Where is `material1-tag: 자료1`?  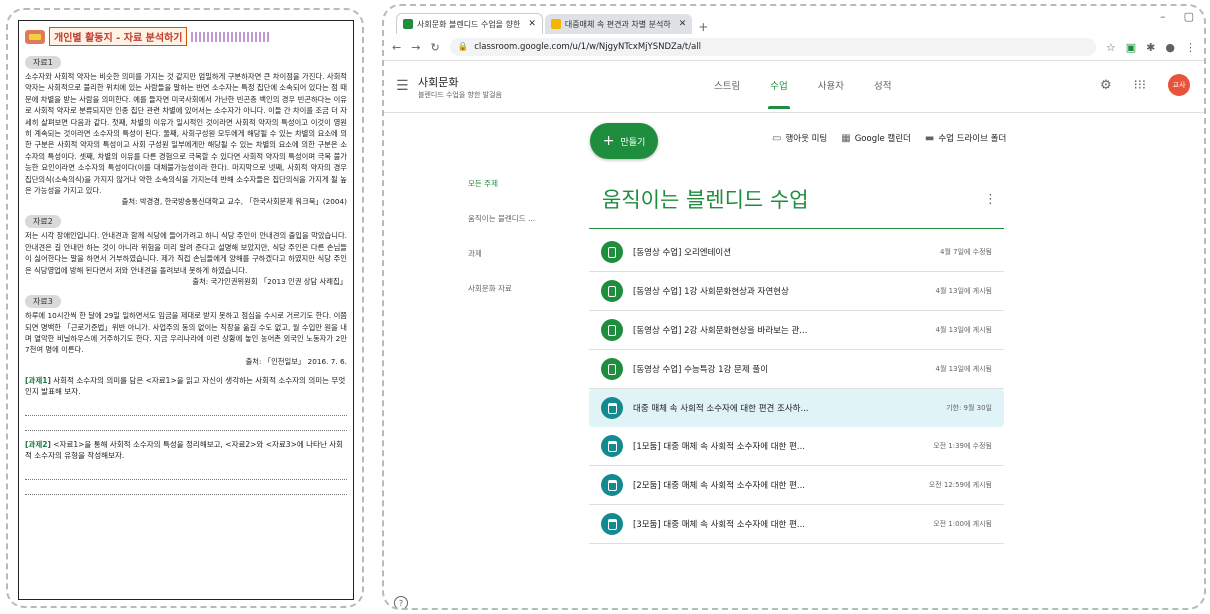 material1-tag: 자료1 is located at coordinates (43, 62).